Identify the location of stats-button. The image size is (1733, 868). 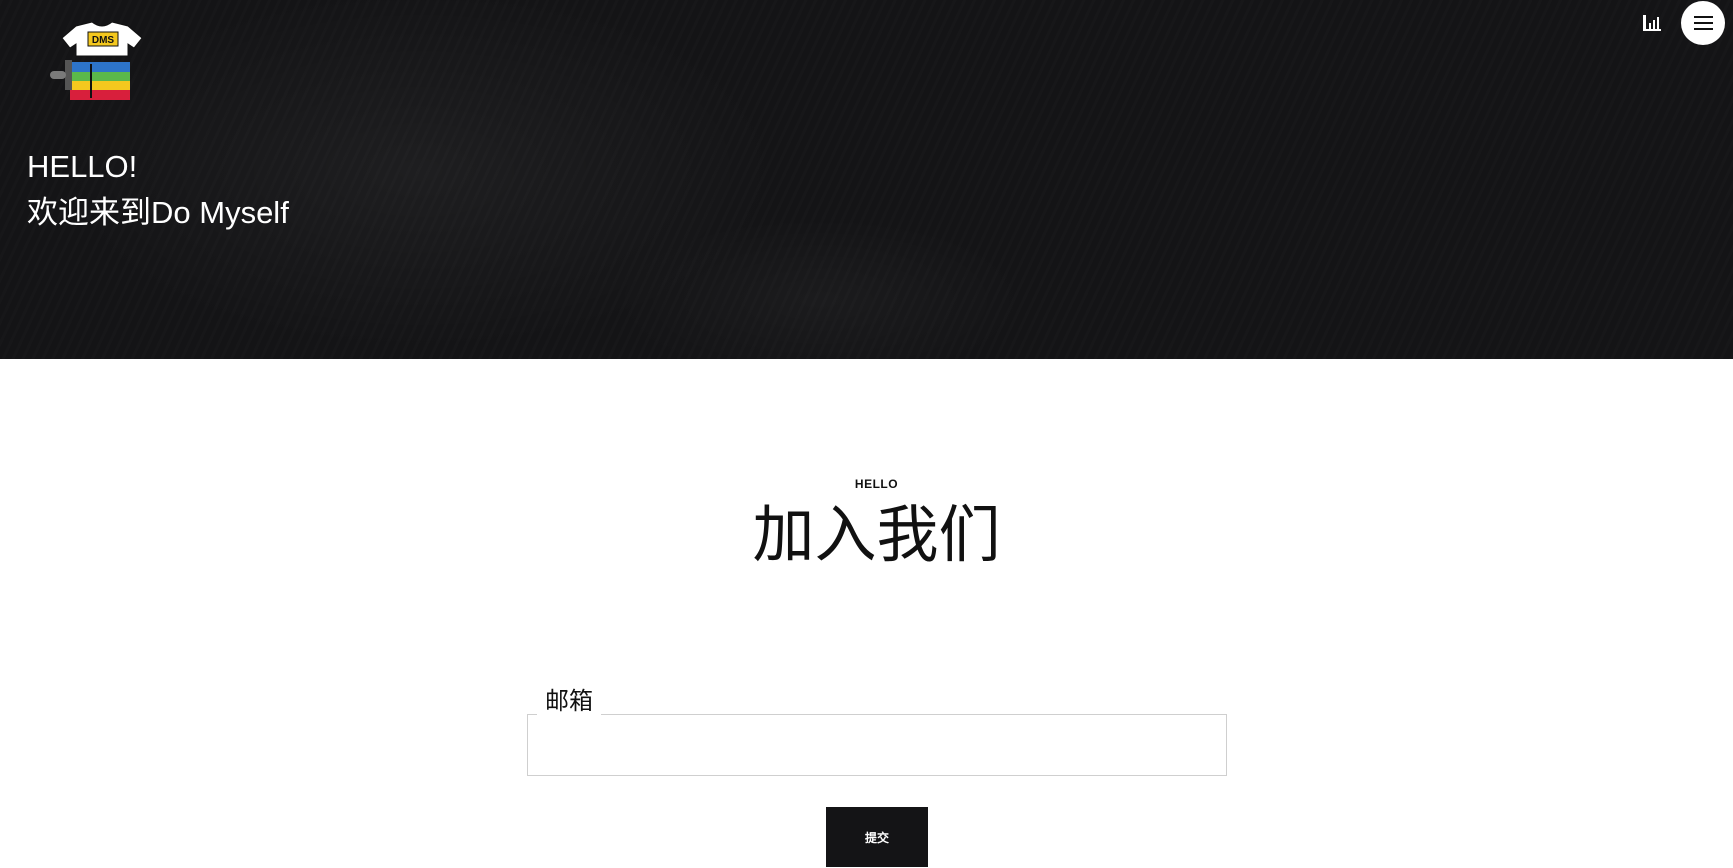
(1652, 24).